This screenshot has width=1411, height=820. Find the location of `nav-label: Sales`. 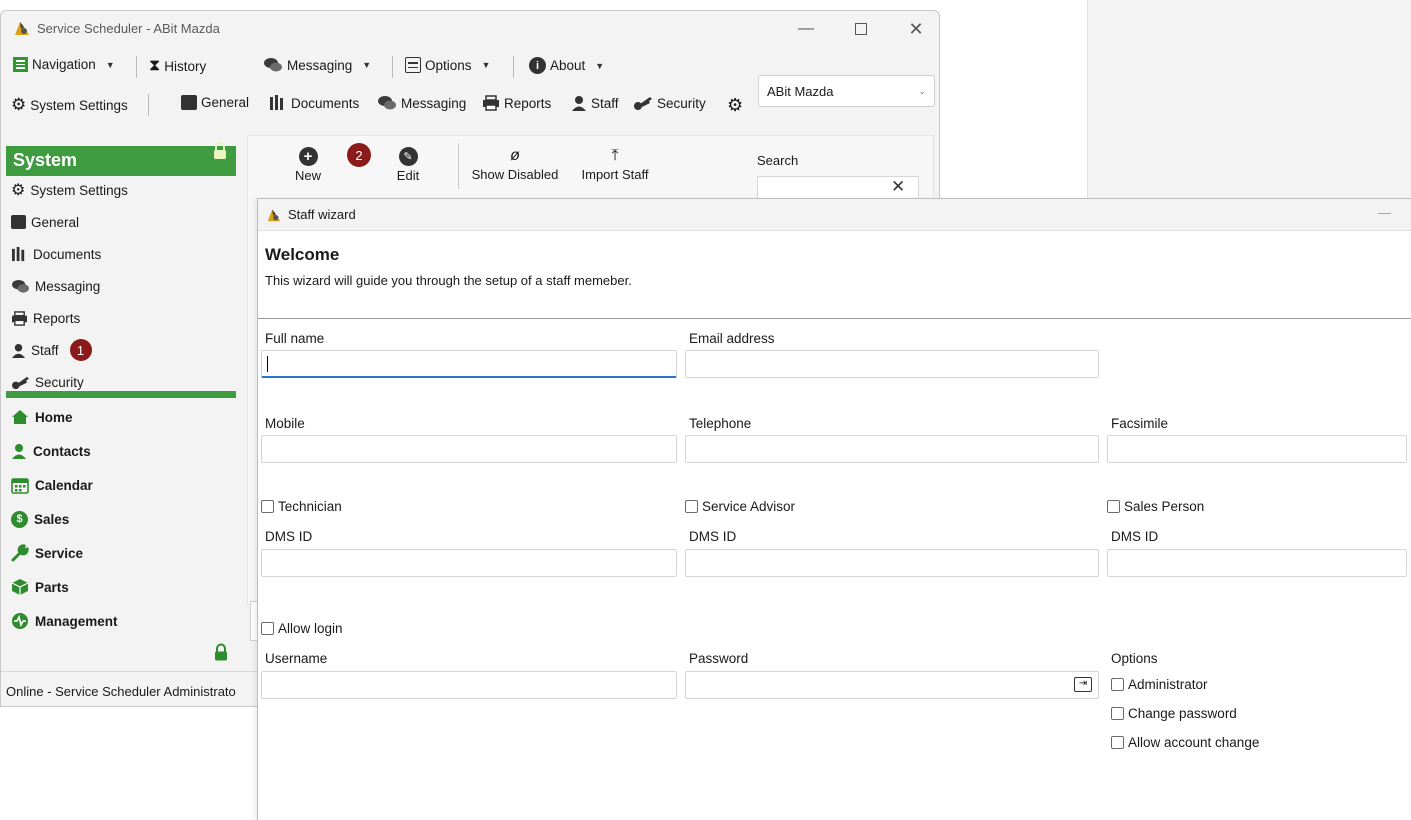

nav-label: Sales is located at coordinates (52, 519).